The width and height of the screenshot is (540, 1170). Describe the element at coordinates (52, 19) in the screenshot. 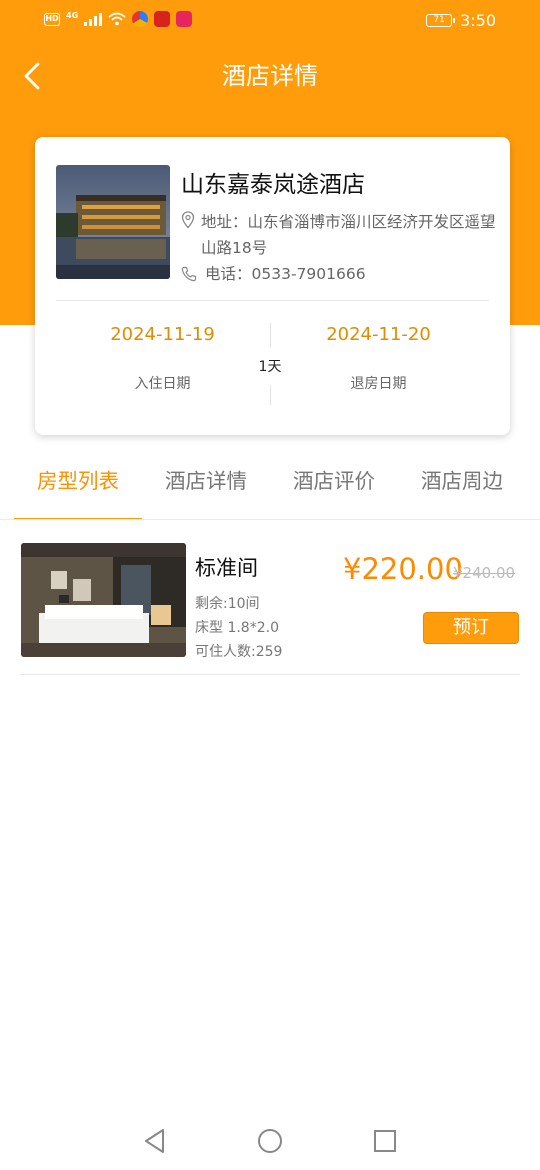

I see `hd-icon: HD` at that location.